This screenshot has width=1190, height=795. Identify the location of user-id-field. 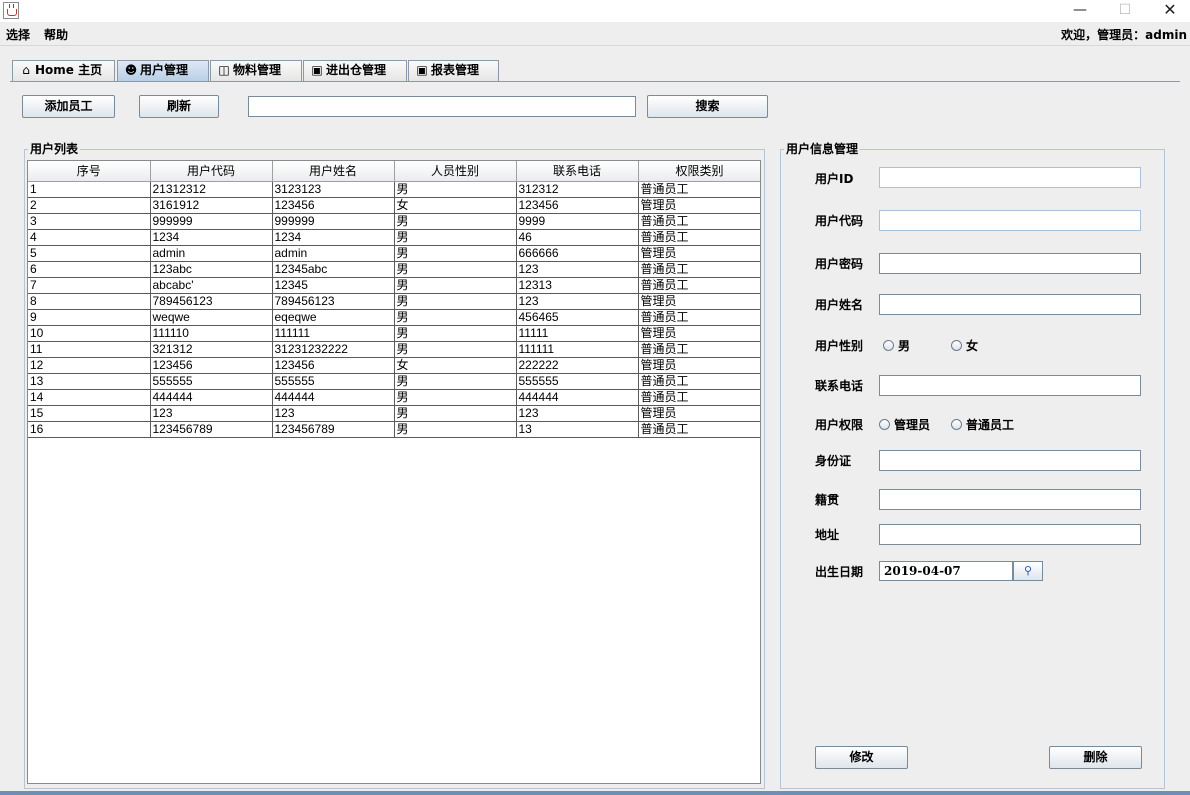
(1010, 177).